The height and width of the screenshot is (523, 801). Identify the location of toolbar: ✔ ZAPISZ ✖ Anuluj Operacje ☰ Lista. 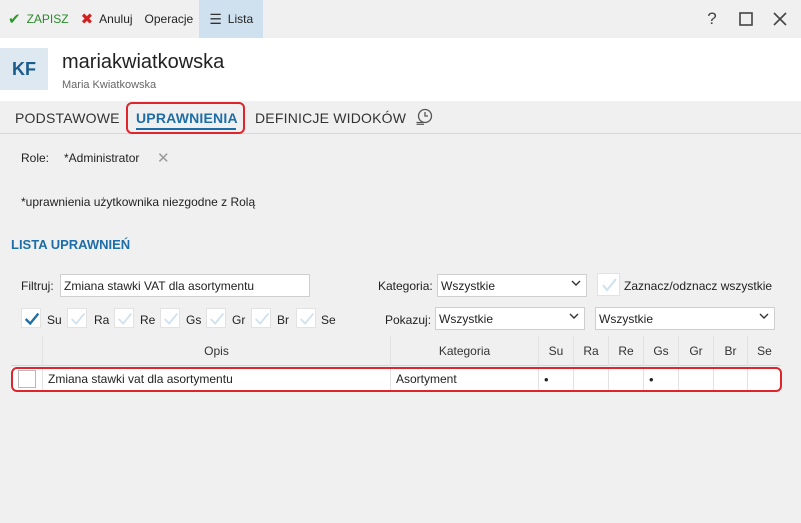
(400, 19).